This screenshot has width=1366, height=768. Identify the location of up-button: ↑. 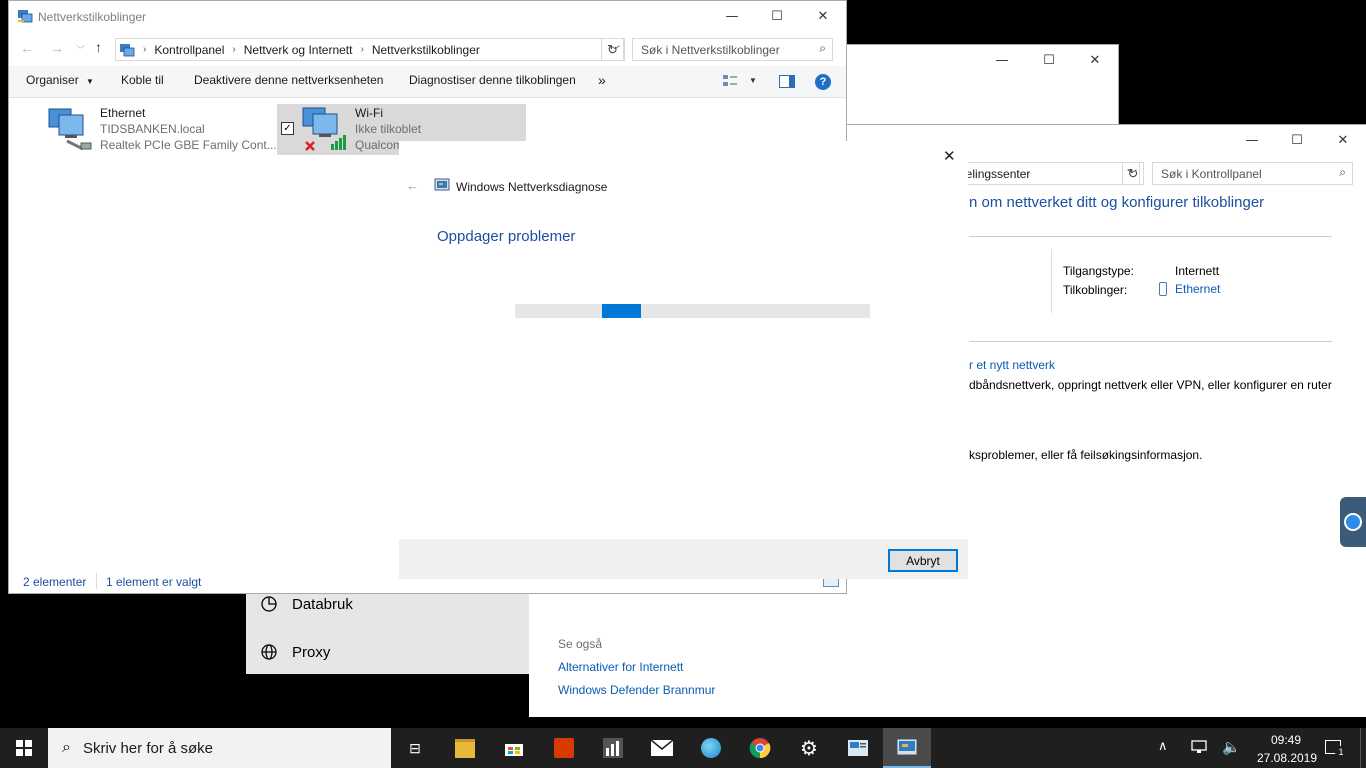
(98, 47).